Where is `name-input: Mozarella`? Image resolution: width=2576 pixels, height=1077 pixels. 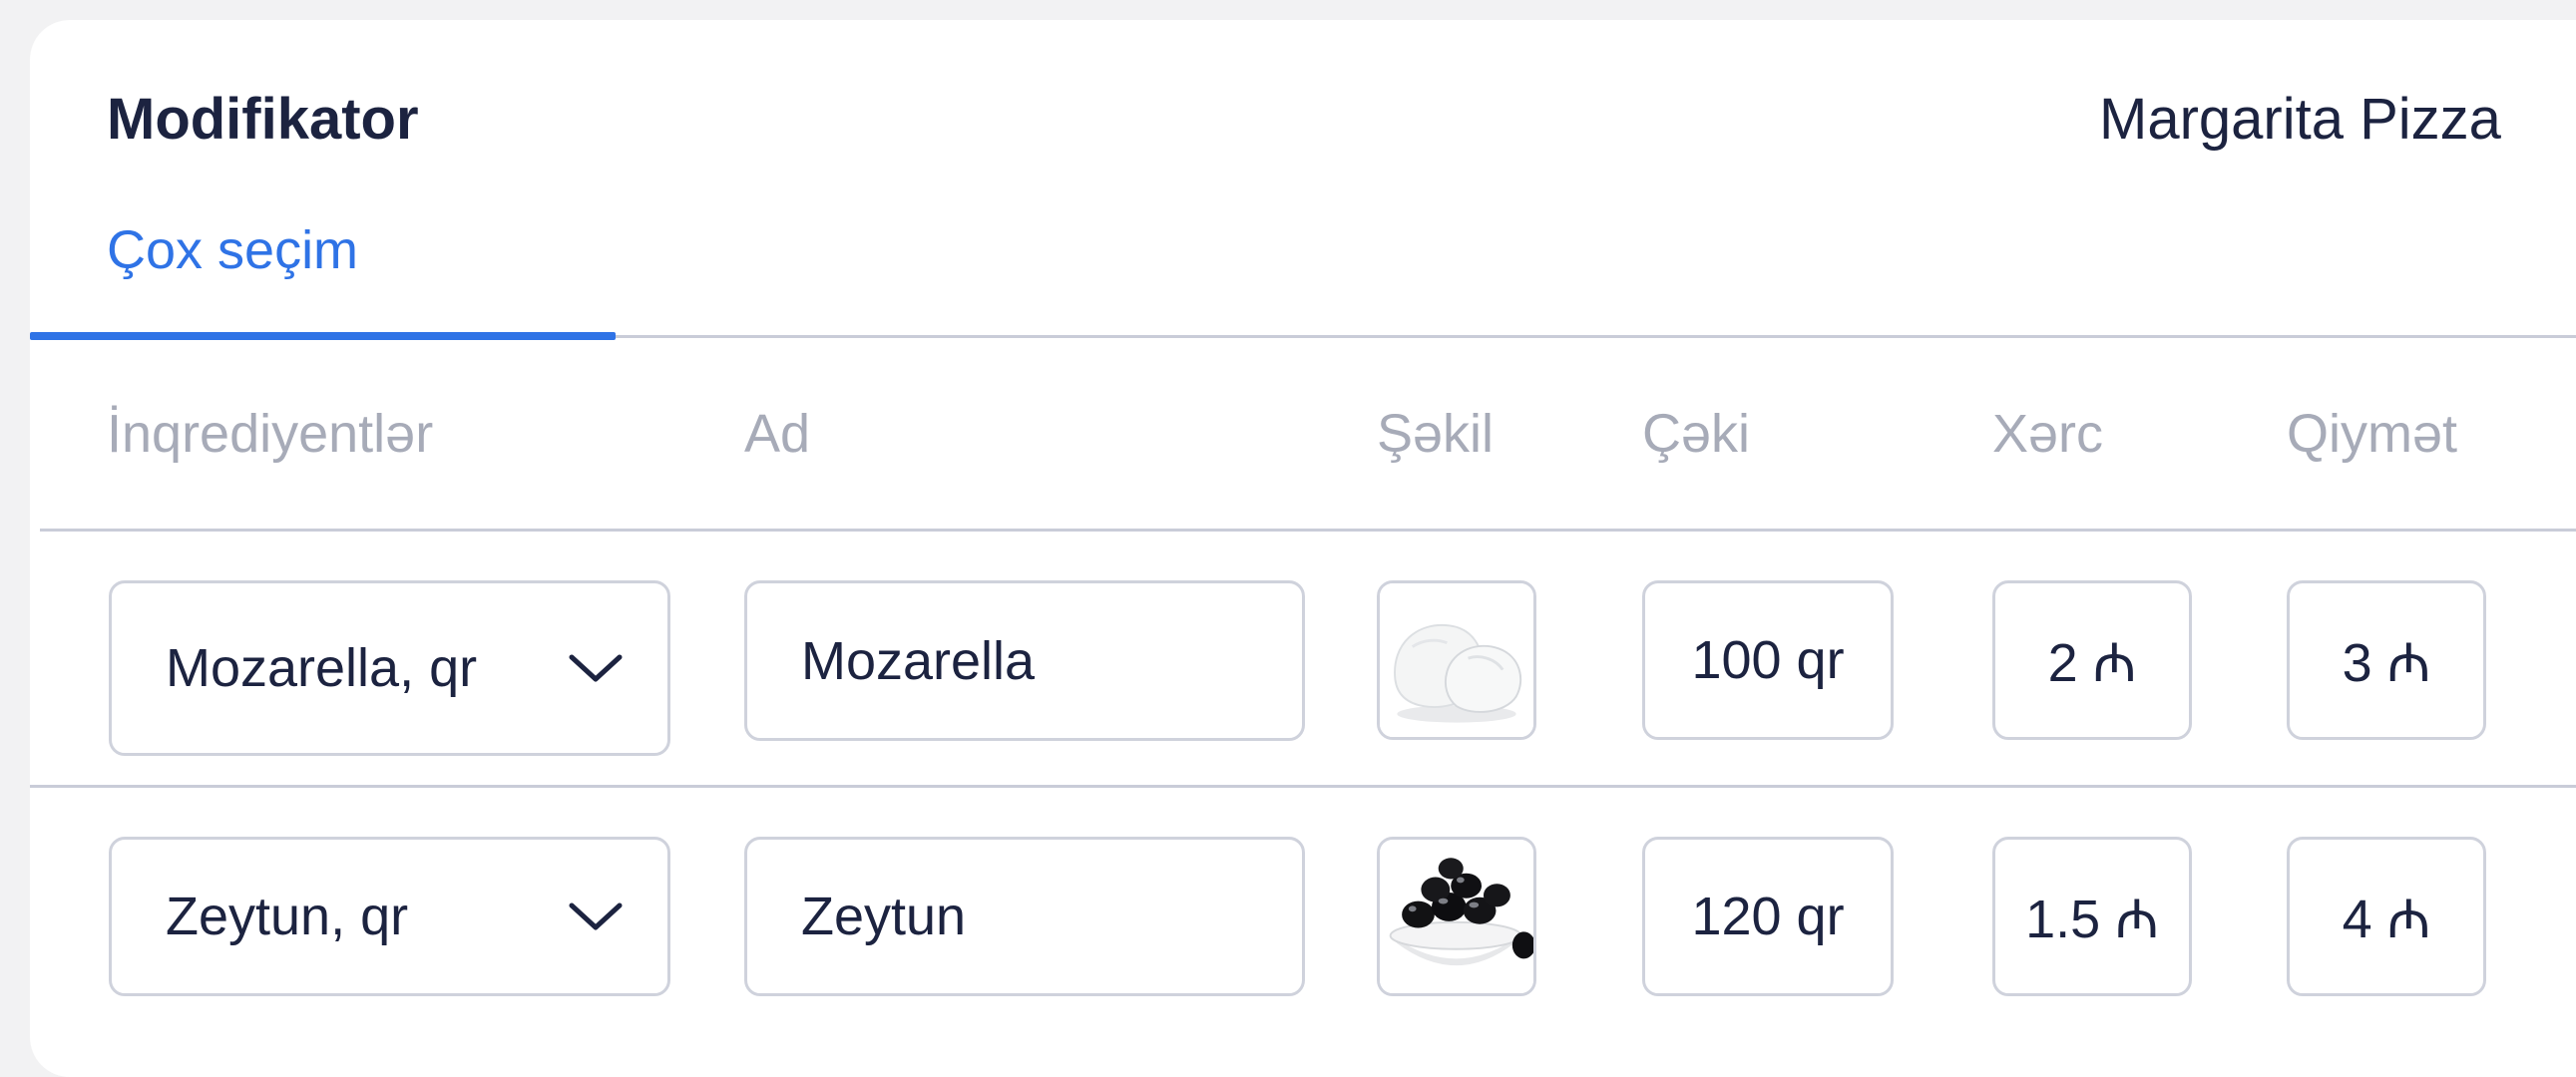 name-input: Mozarella is located at coordinates (1024, 660).